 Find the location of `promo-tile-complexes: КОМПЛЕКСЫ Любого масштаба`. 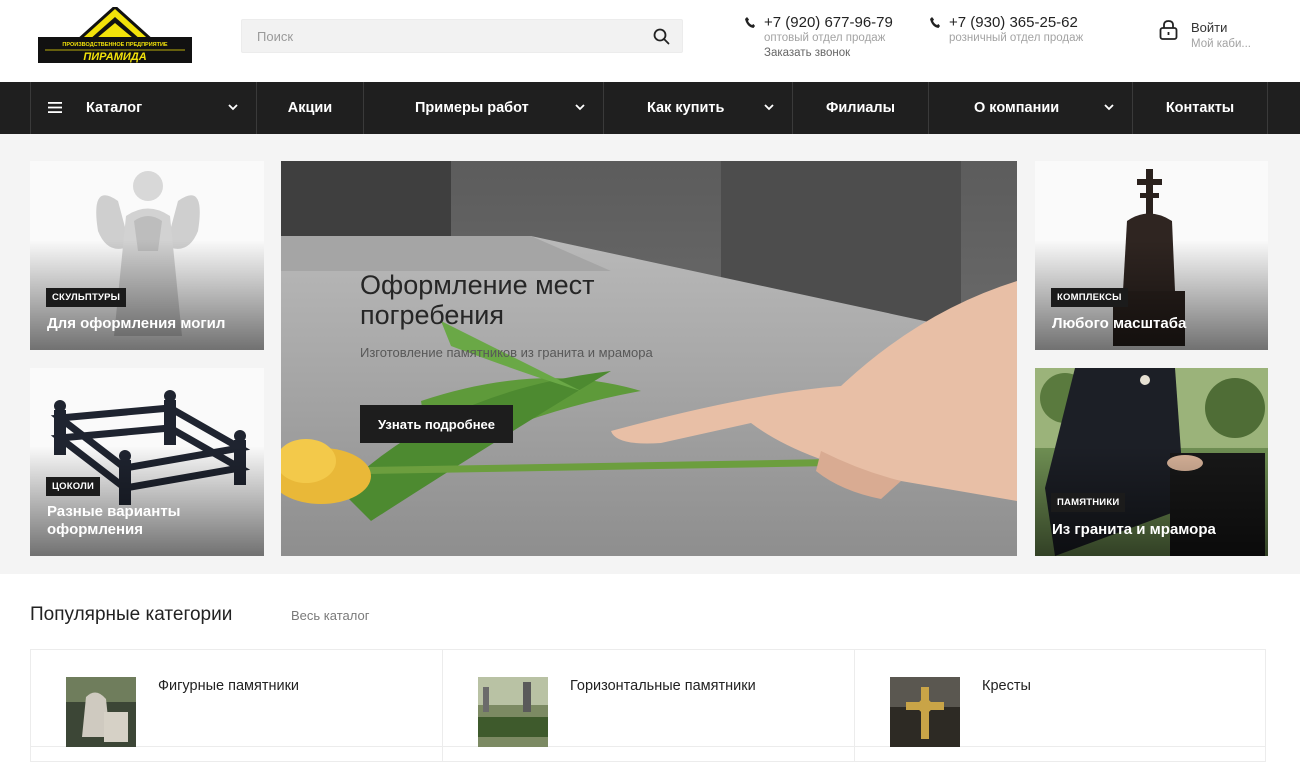

promo-tile-complexes: КОМПЛЕКСЫ Любого масштаба is located at coordinates (1151, 255).